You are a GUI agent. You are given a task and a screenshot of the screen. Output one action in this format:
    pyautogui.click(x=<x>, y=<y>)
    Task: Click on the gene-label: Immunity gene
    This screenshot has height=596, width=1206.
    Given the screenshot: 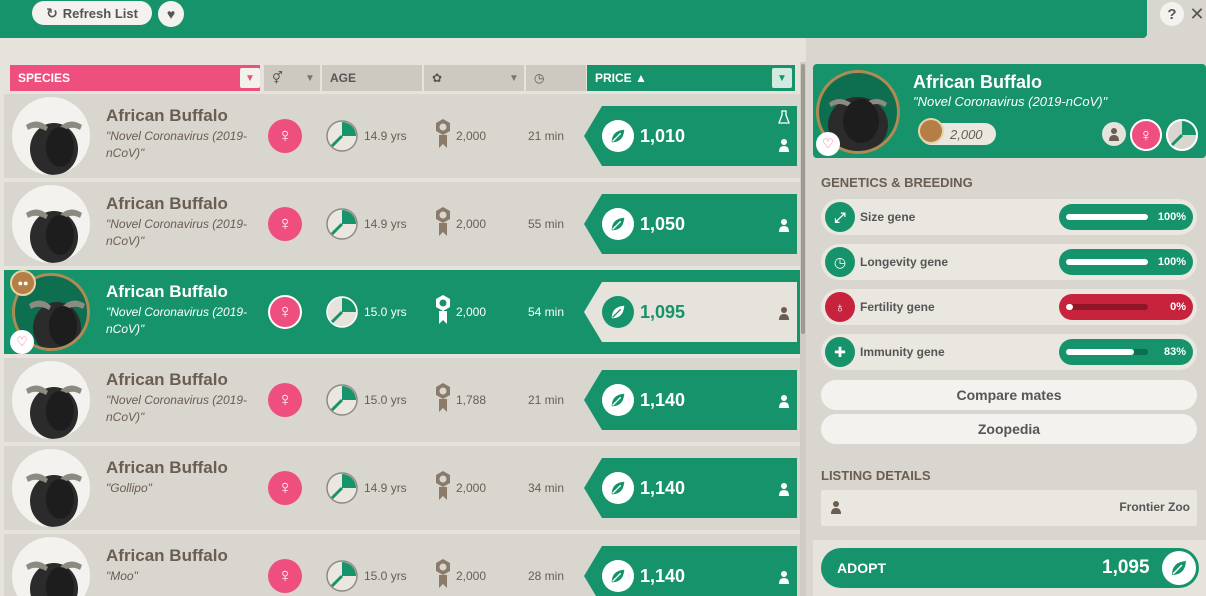 What is the action you would take?
    pyautogui.click(x=902, y=352)
    